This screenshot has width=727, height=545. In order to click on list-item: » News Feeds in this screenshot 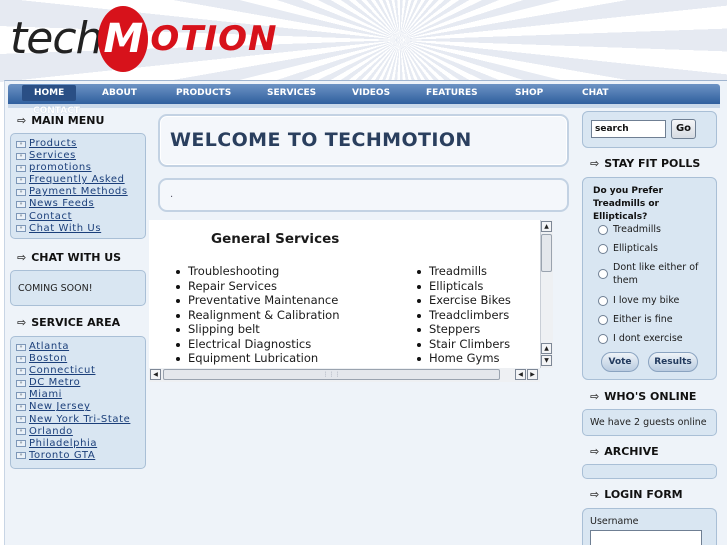, I will do `click(72, 204)`.